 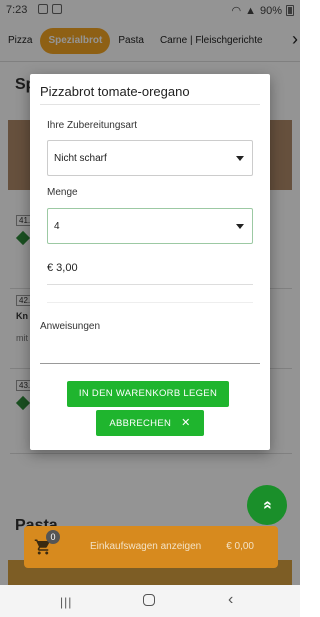 What do you see at coordinates (57, 226) in the screenshot?
I see `quantity-value: 4` at bounding box center [57, 226].